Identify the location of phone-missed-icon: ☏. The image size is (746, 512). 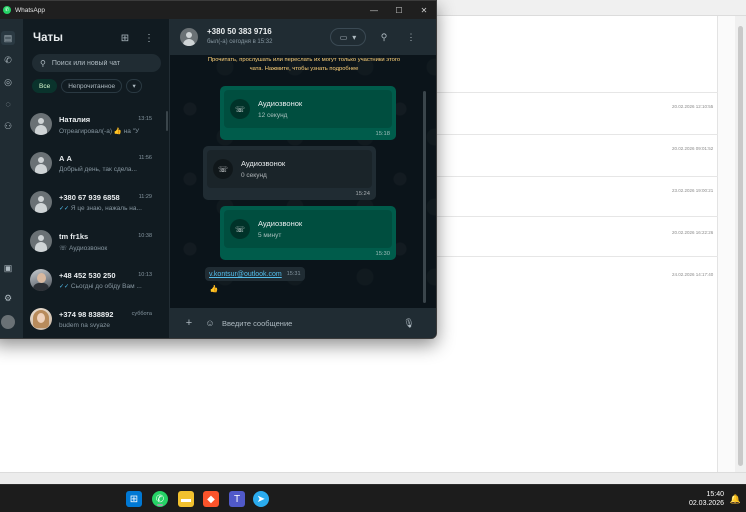
(223, 169).